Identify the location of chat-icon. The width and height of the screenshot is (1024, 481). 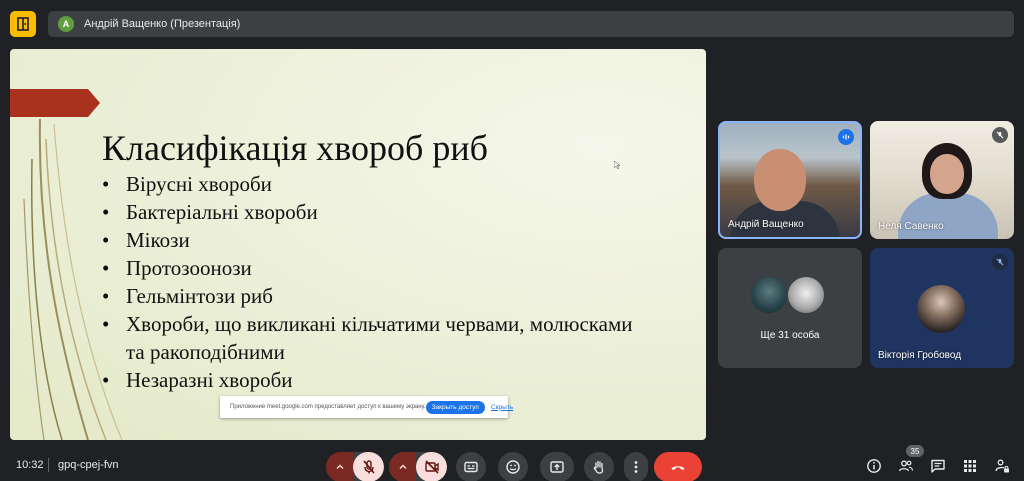
(938, 466).